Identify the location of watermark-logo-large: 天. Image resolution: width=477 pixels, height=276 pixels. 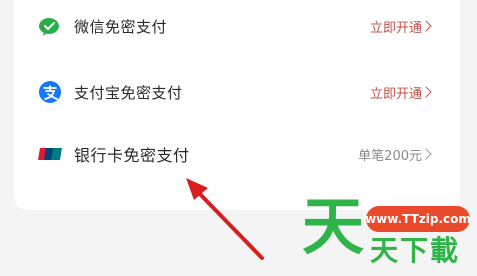
(333, 226).